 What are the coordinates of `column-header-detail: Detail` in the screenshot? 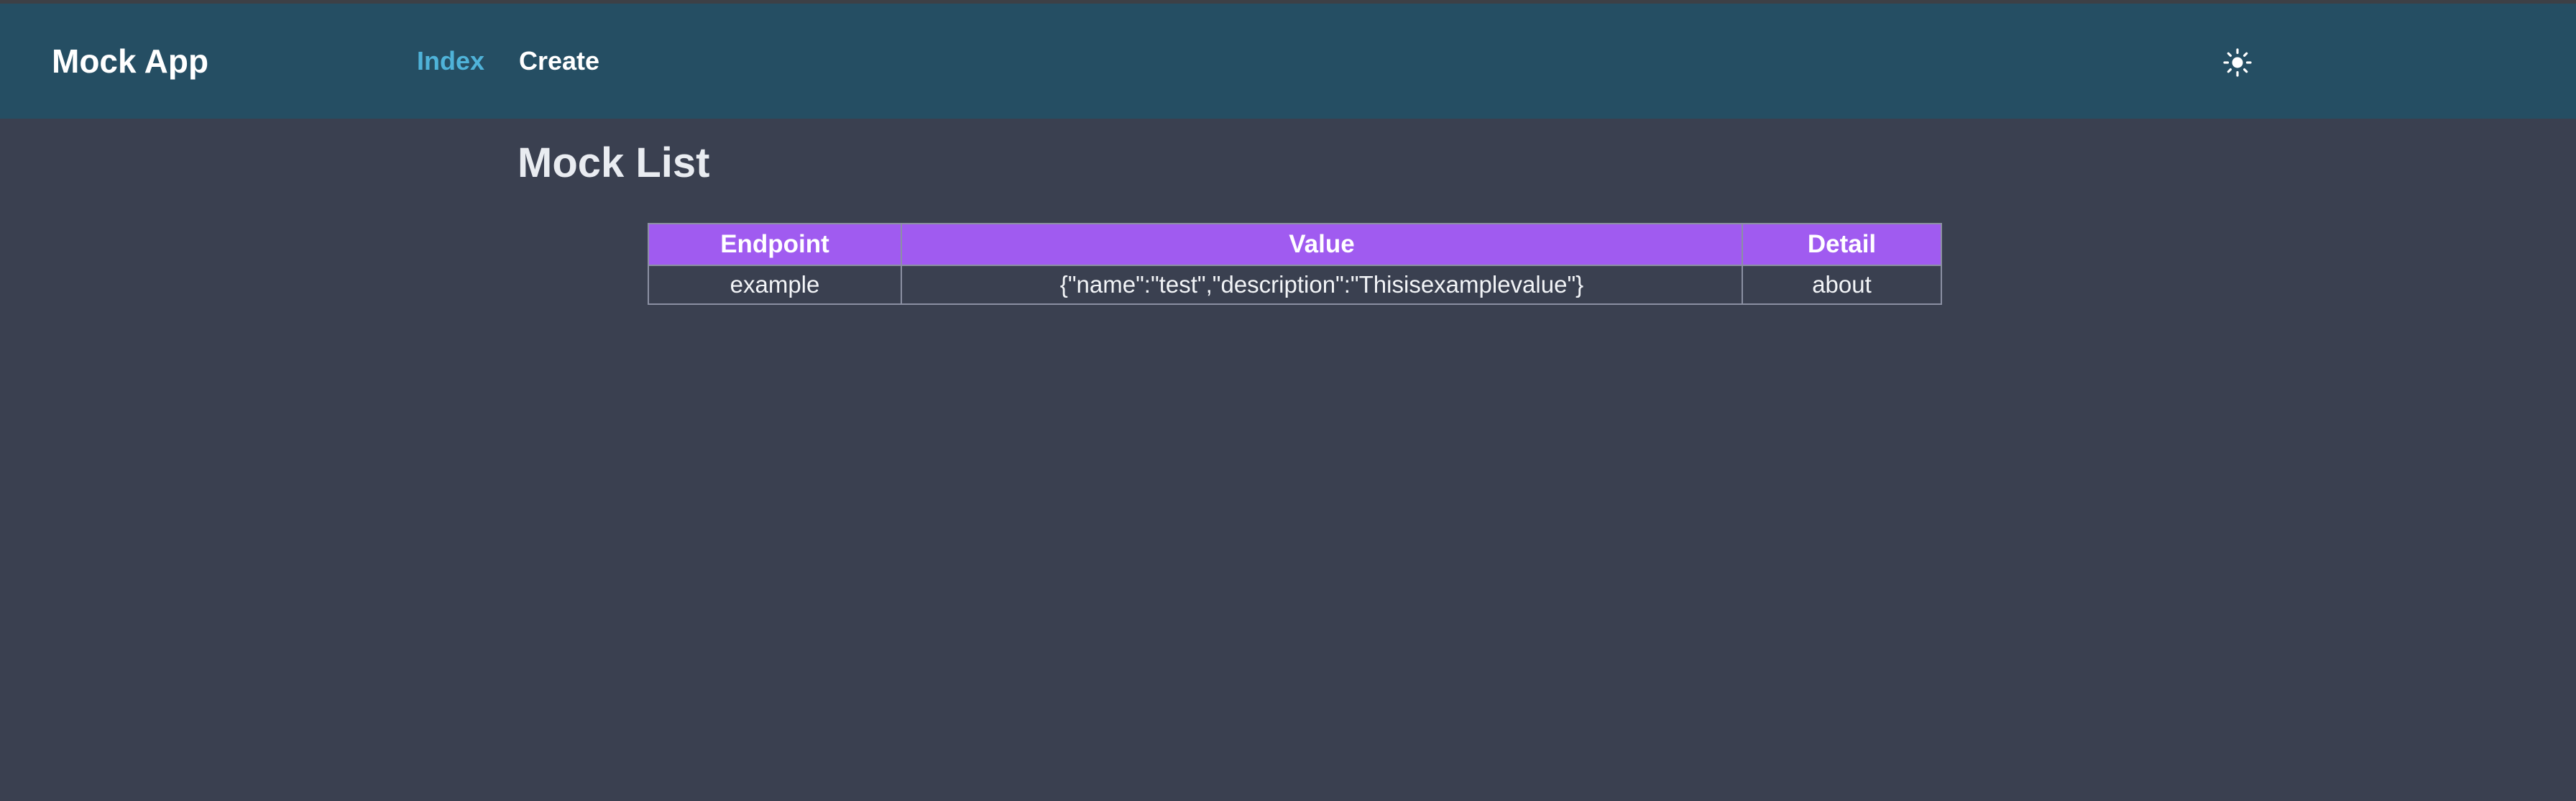 It's located at (1842, 244).